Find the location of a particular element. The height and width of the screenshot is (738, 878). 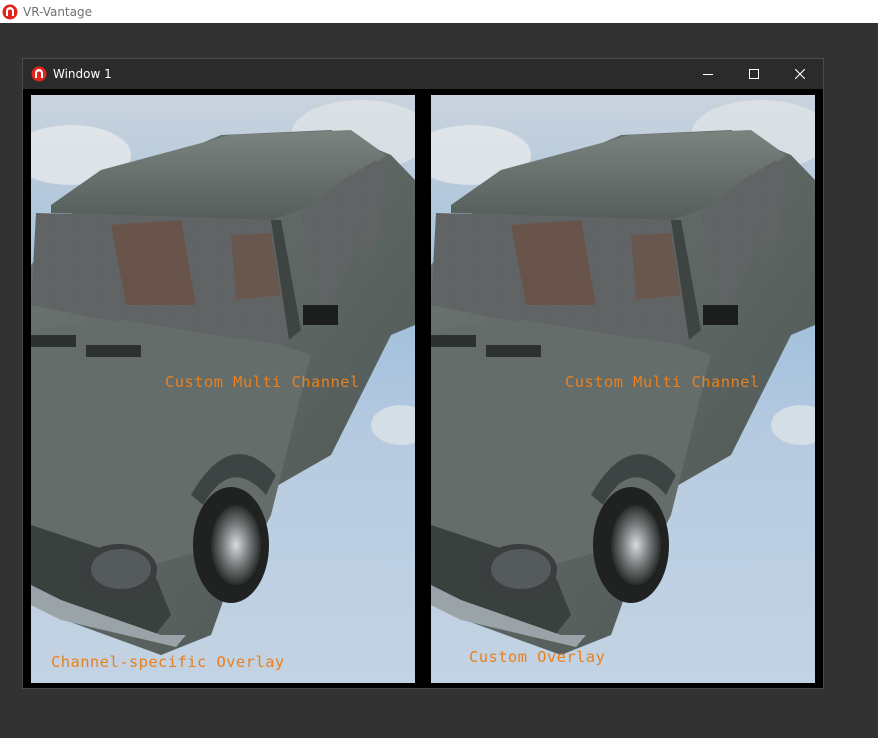

close-button is located at coordinates (800, 74).